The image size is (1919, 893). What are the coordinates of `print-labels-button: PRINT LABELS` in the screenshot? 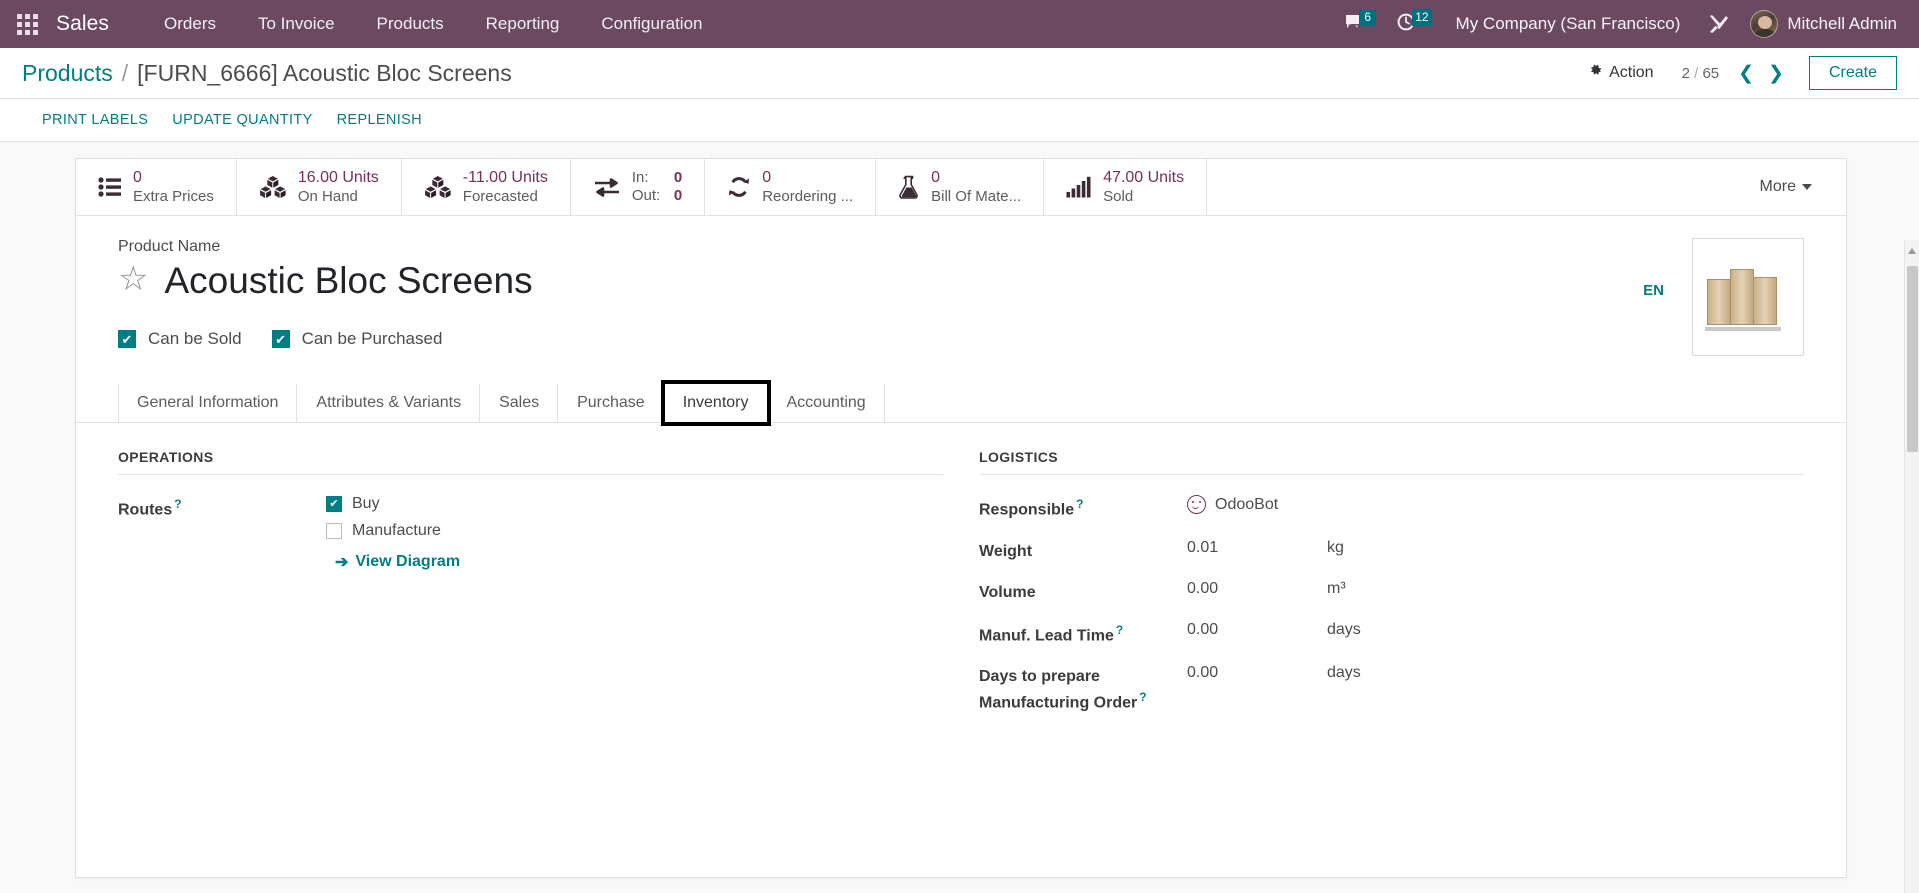 It's located at (95, 120).